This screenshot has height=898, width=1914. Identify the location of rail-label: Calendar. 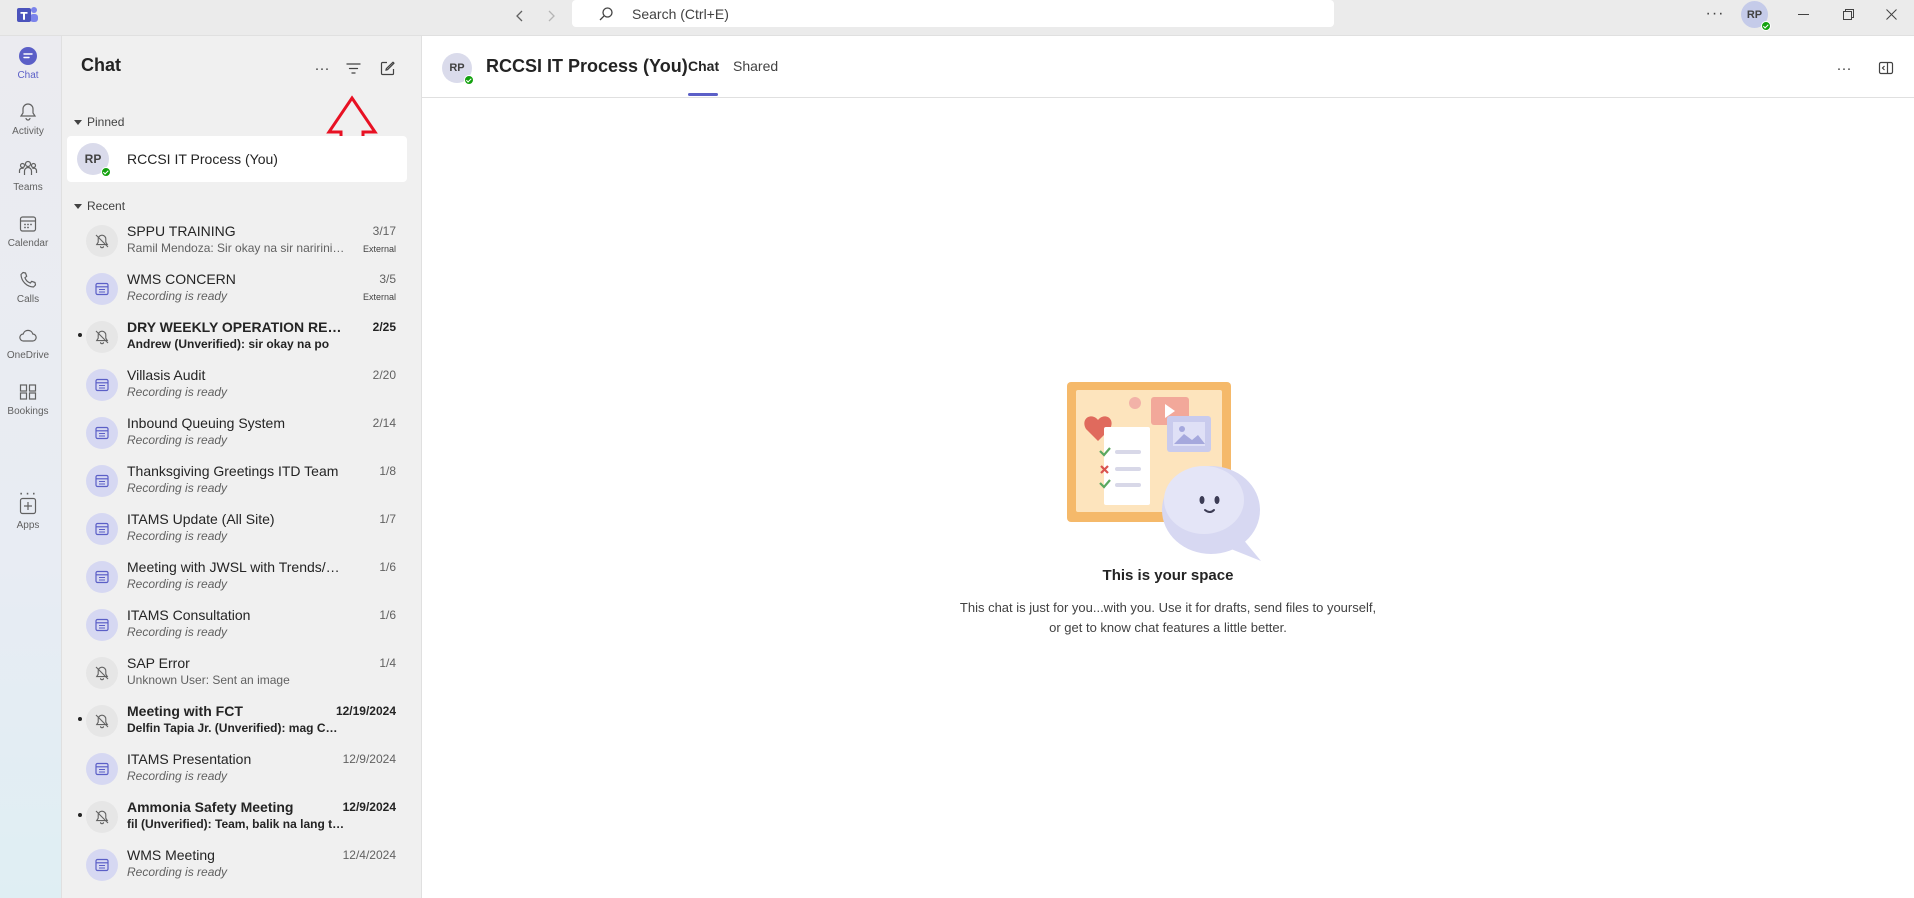
(28, 243).